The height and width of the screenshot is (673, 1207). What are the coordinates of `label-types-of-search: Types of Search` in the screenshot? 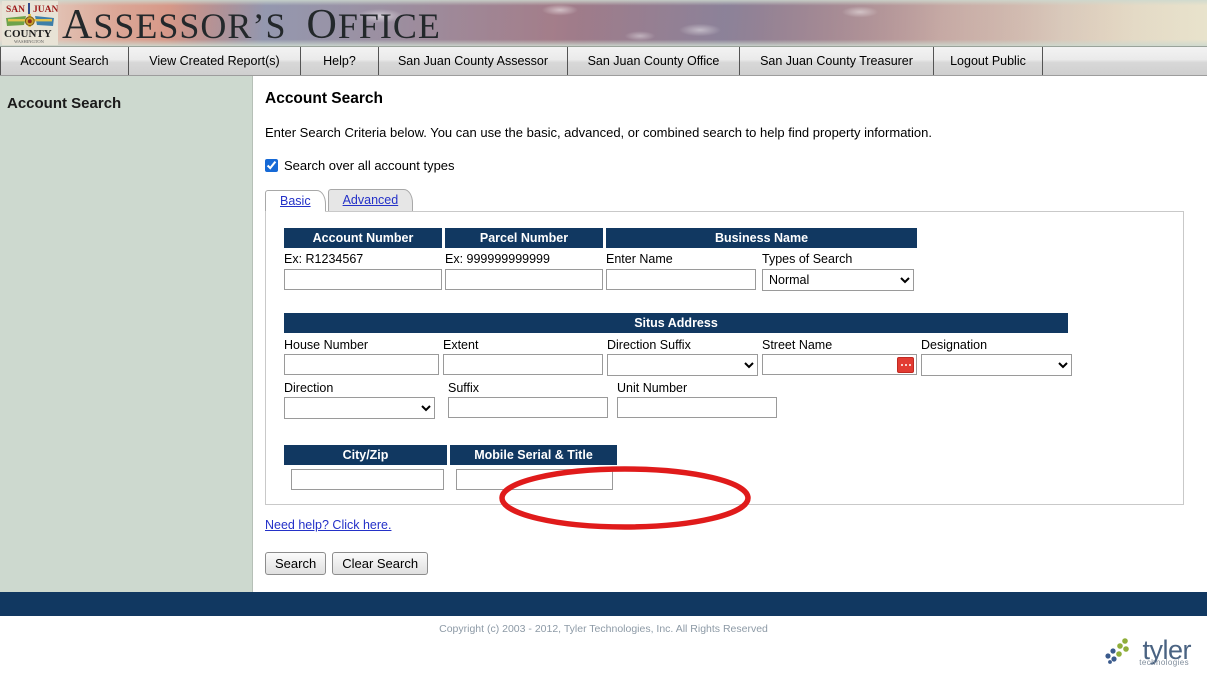 It's located at (807, 259).